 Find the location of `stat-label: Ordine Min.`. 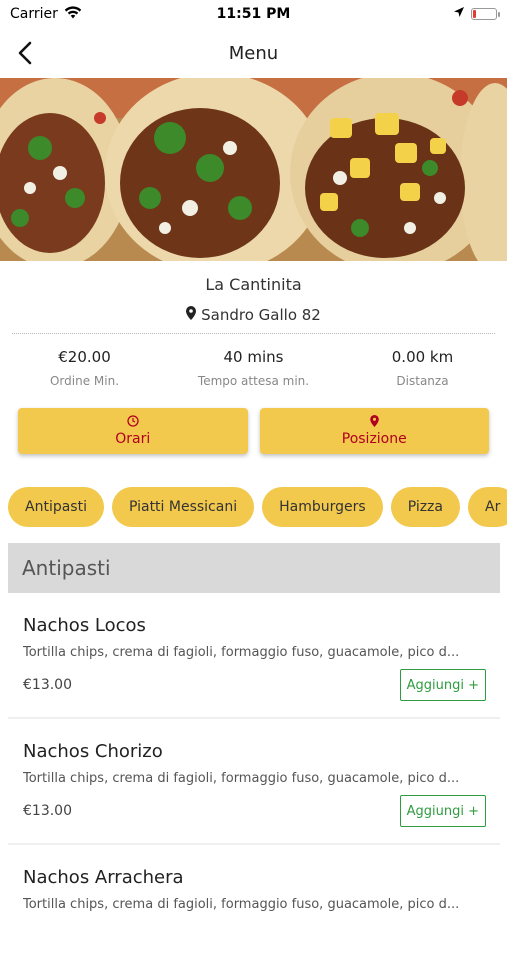

stat-label: Ordine Min. is located at coordinates (84, 381).